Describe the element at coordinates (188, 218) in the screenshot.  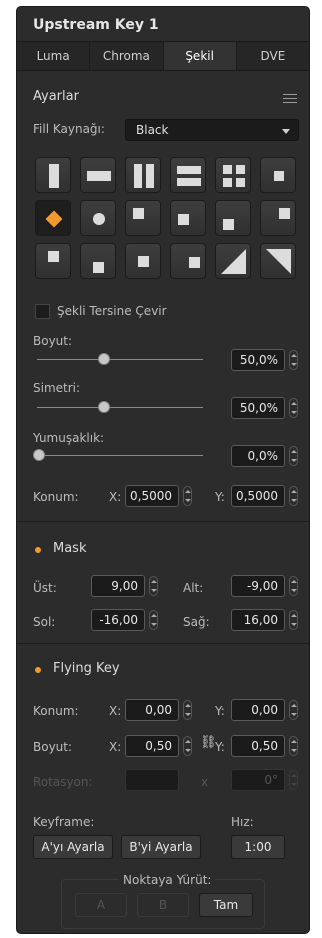
I see `shape-left-box-button` at that location.